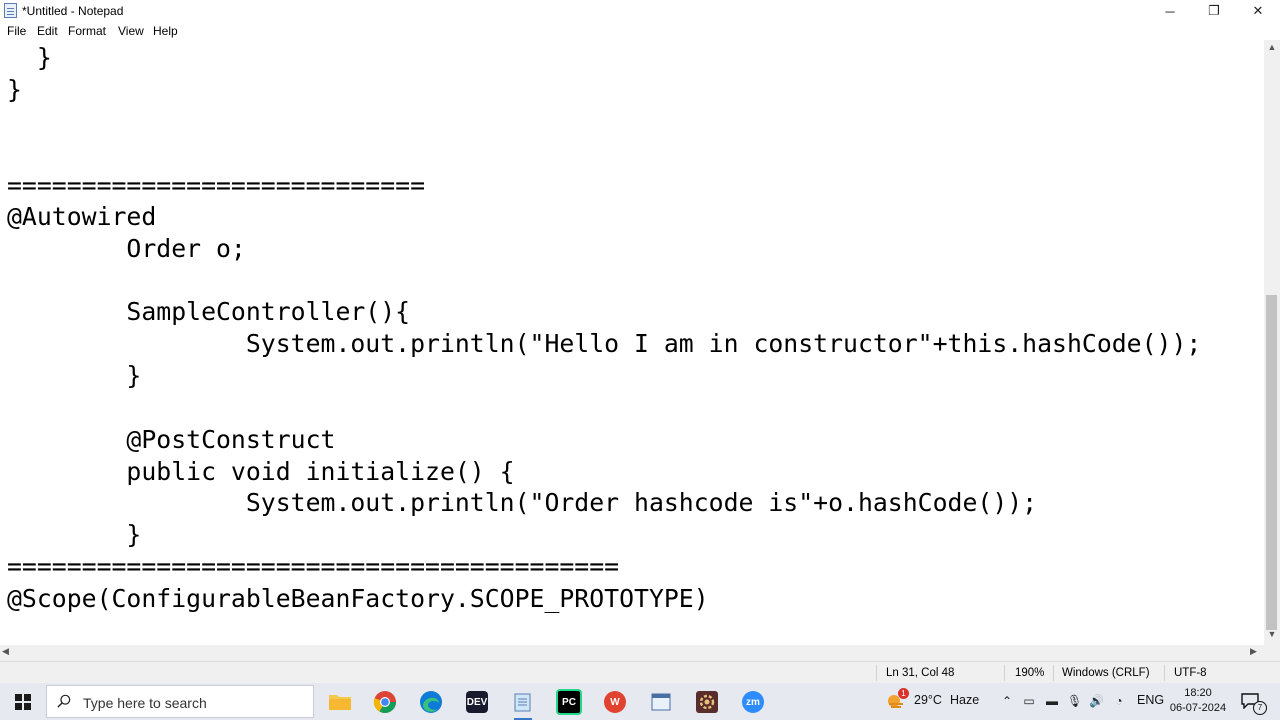  Describe the element at coordinates (1074, 701) in the screenshot. I see `microphone-icon: 🎙` at that location.